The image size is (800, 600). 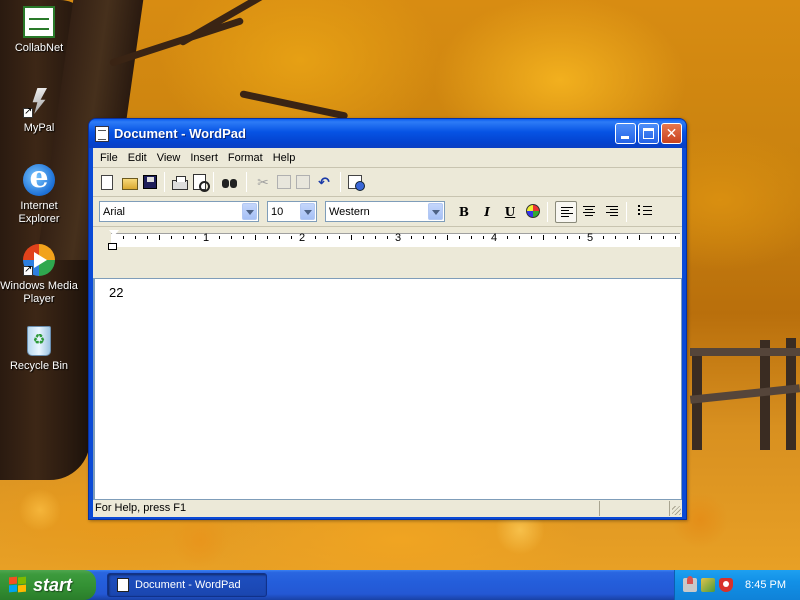 I want to click on clock: 8:45 PM, so click(x=765, y=585).